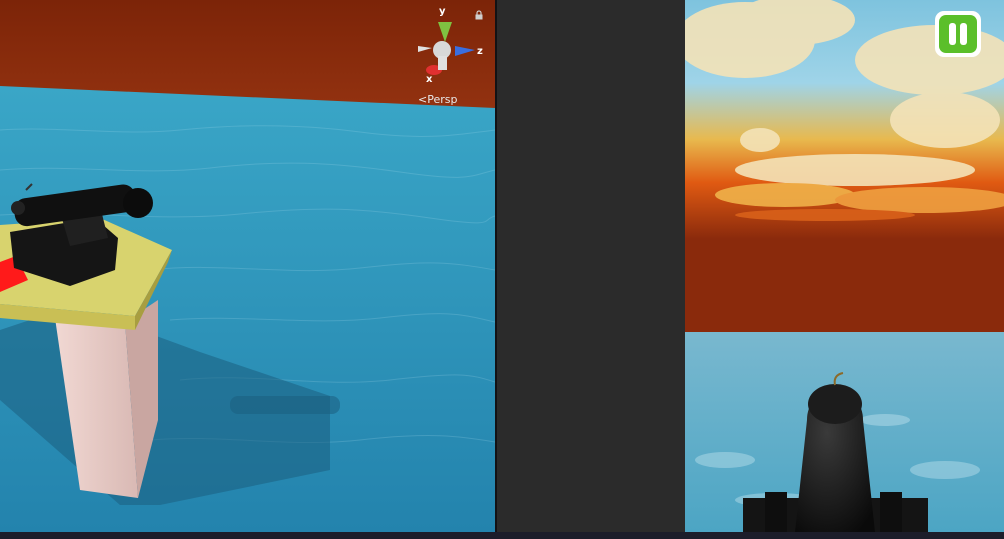 This screenshot has width=1004, height=539. What do you see at coordinates (429, 79) in the screenshot?
I see `gizmo-x-label: x` at bounding box center [429, 79].